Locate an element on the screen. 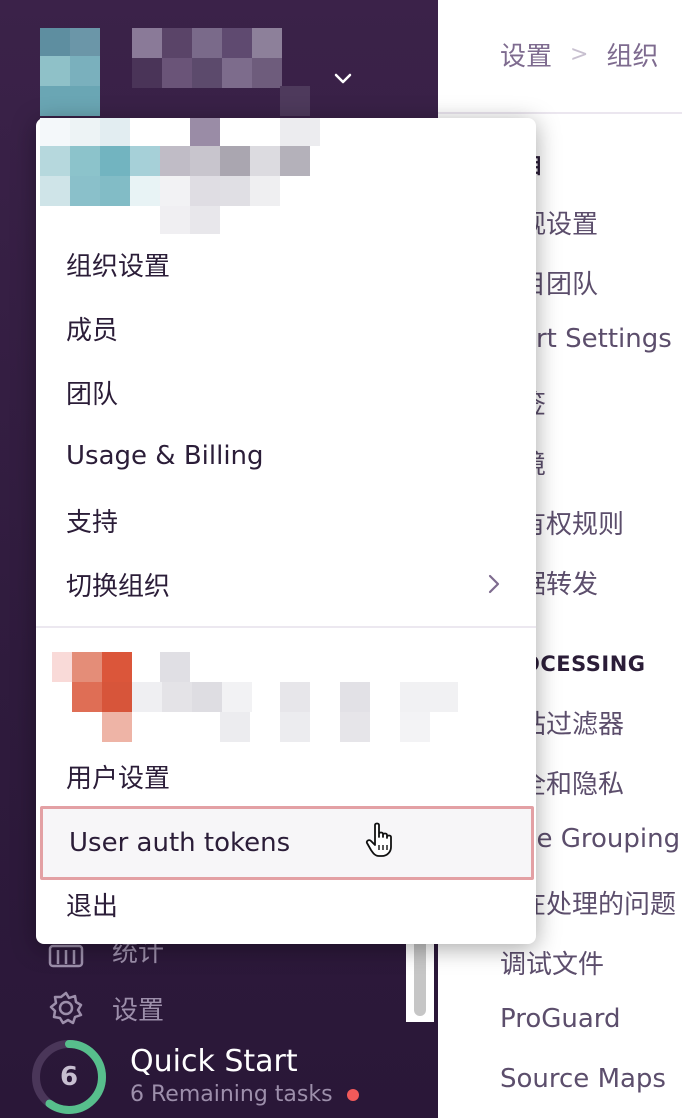 The width and height of the screenshot is (682, 1118). settings-nav-item: 在处理的问题 is located at coordinates (598, 902).